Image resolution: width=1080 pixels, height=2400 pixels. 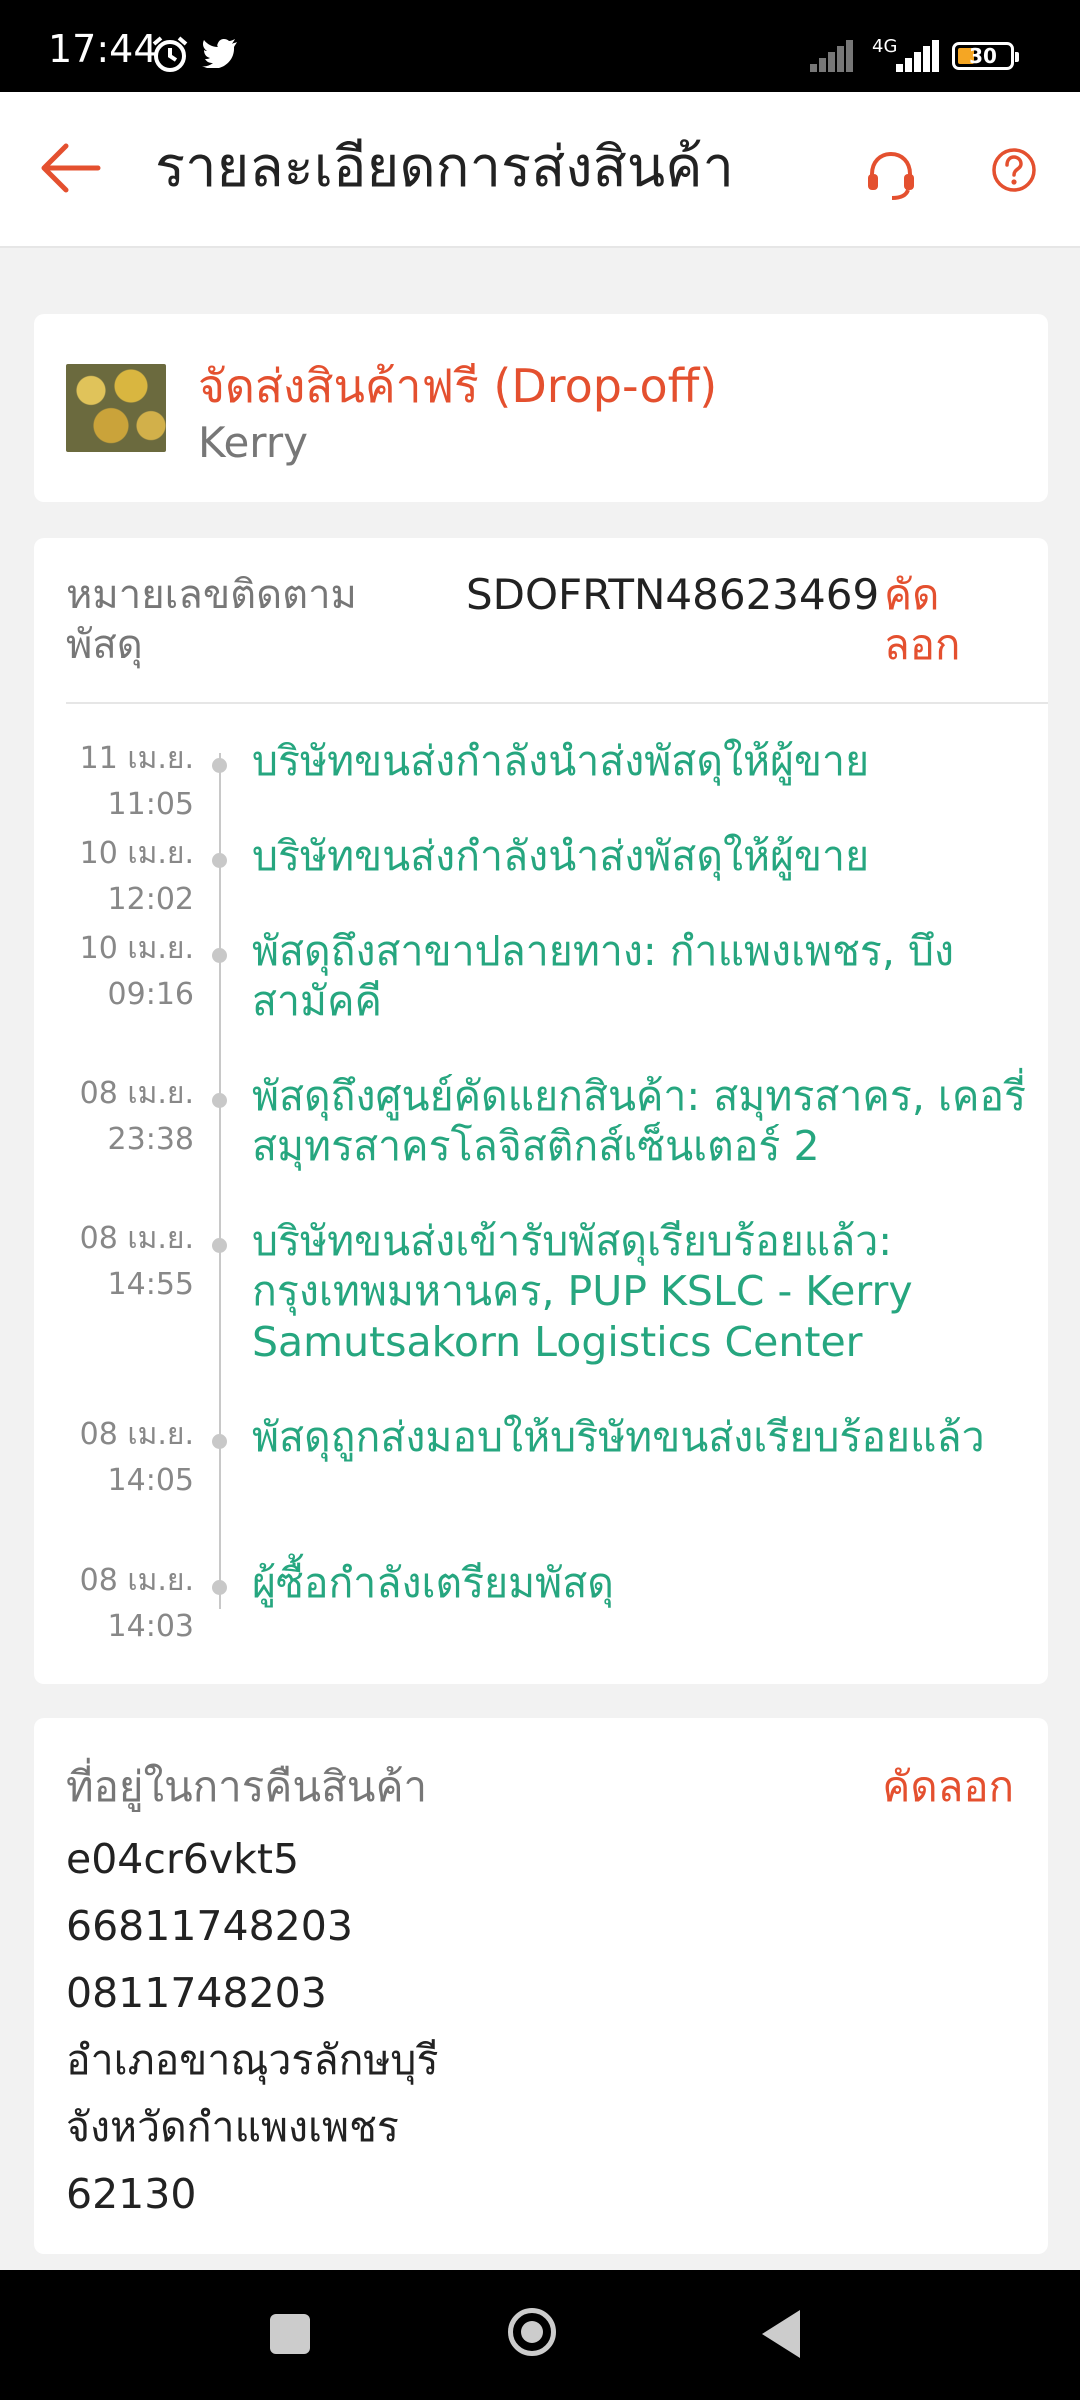 What do you see at coordinates (116, 408) in the screenshot?
I see `product-thumbnail` at bounding box center [116, 408].